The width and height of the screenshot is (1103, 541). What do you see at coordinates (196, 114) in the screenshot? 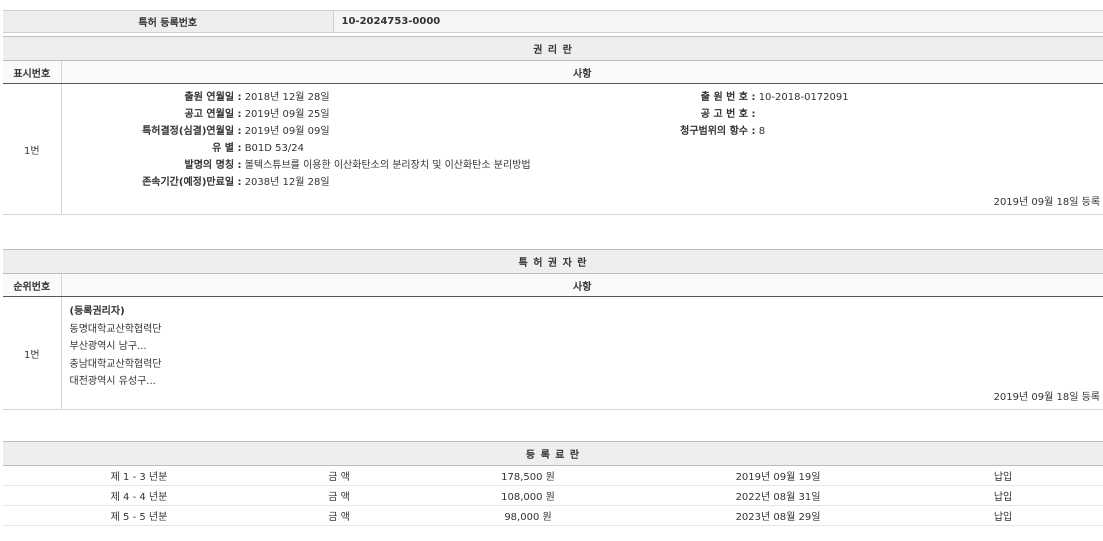
I see `field-publication-date: 공고 연월일 : 2019년 09월 25일` at bounding box center [196, 114].